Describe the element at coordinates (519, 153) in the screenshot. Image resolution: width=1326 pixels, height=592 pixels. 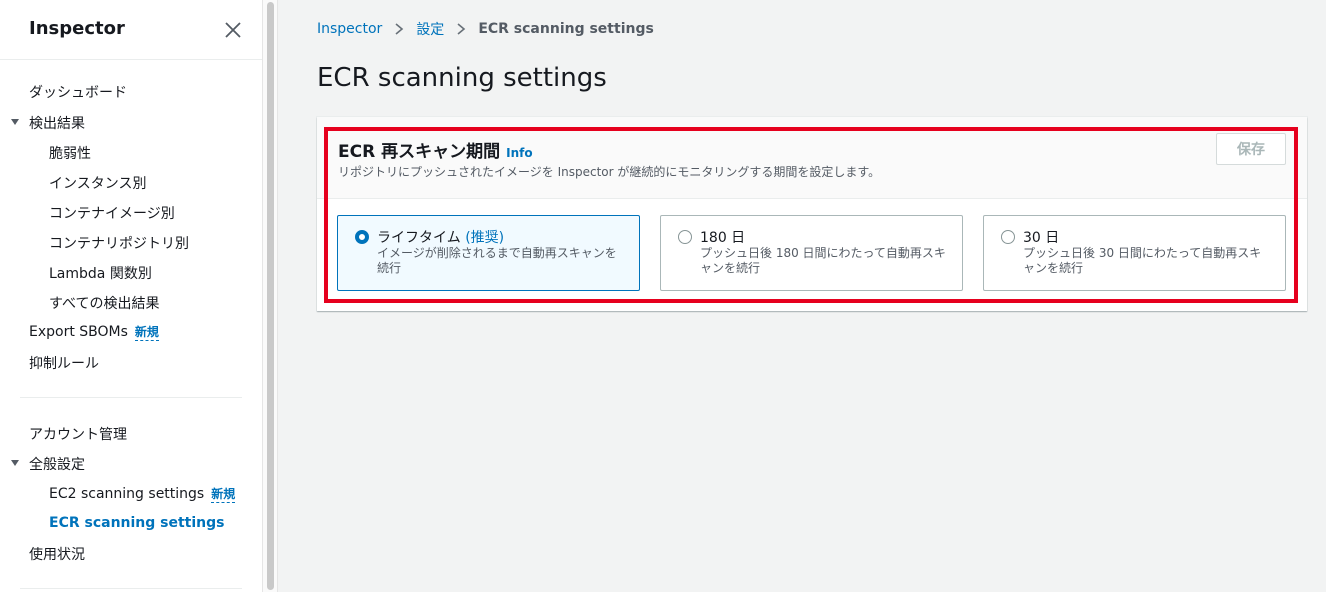
I see `info-link: Info` at that location.